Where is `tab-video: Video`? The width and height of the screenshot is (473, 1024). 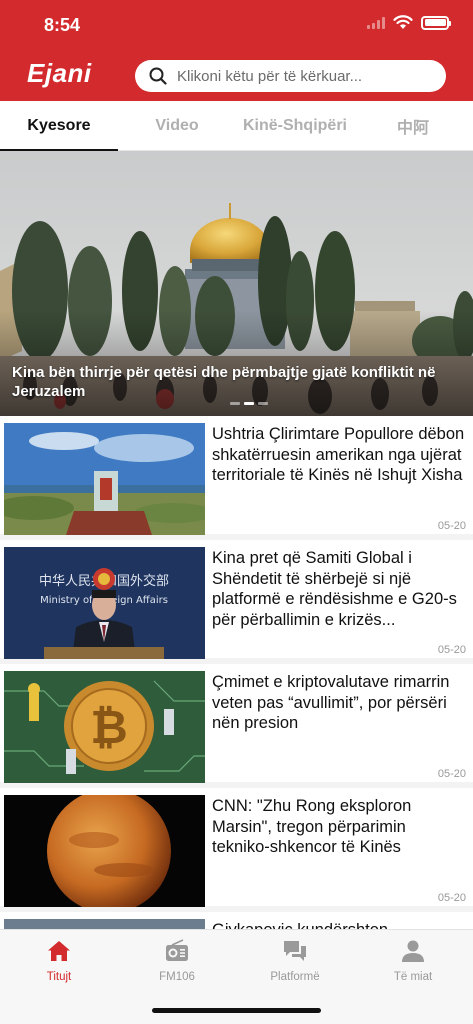
tab-video: Video is located at coordinates (177, 126).